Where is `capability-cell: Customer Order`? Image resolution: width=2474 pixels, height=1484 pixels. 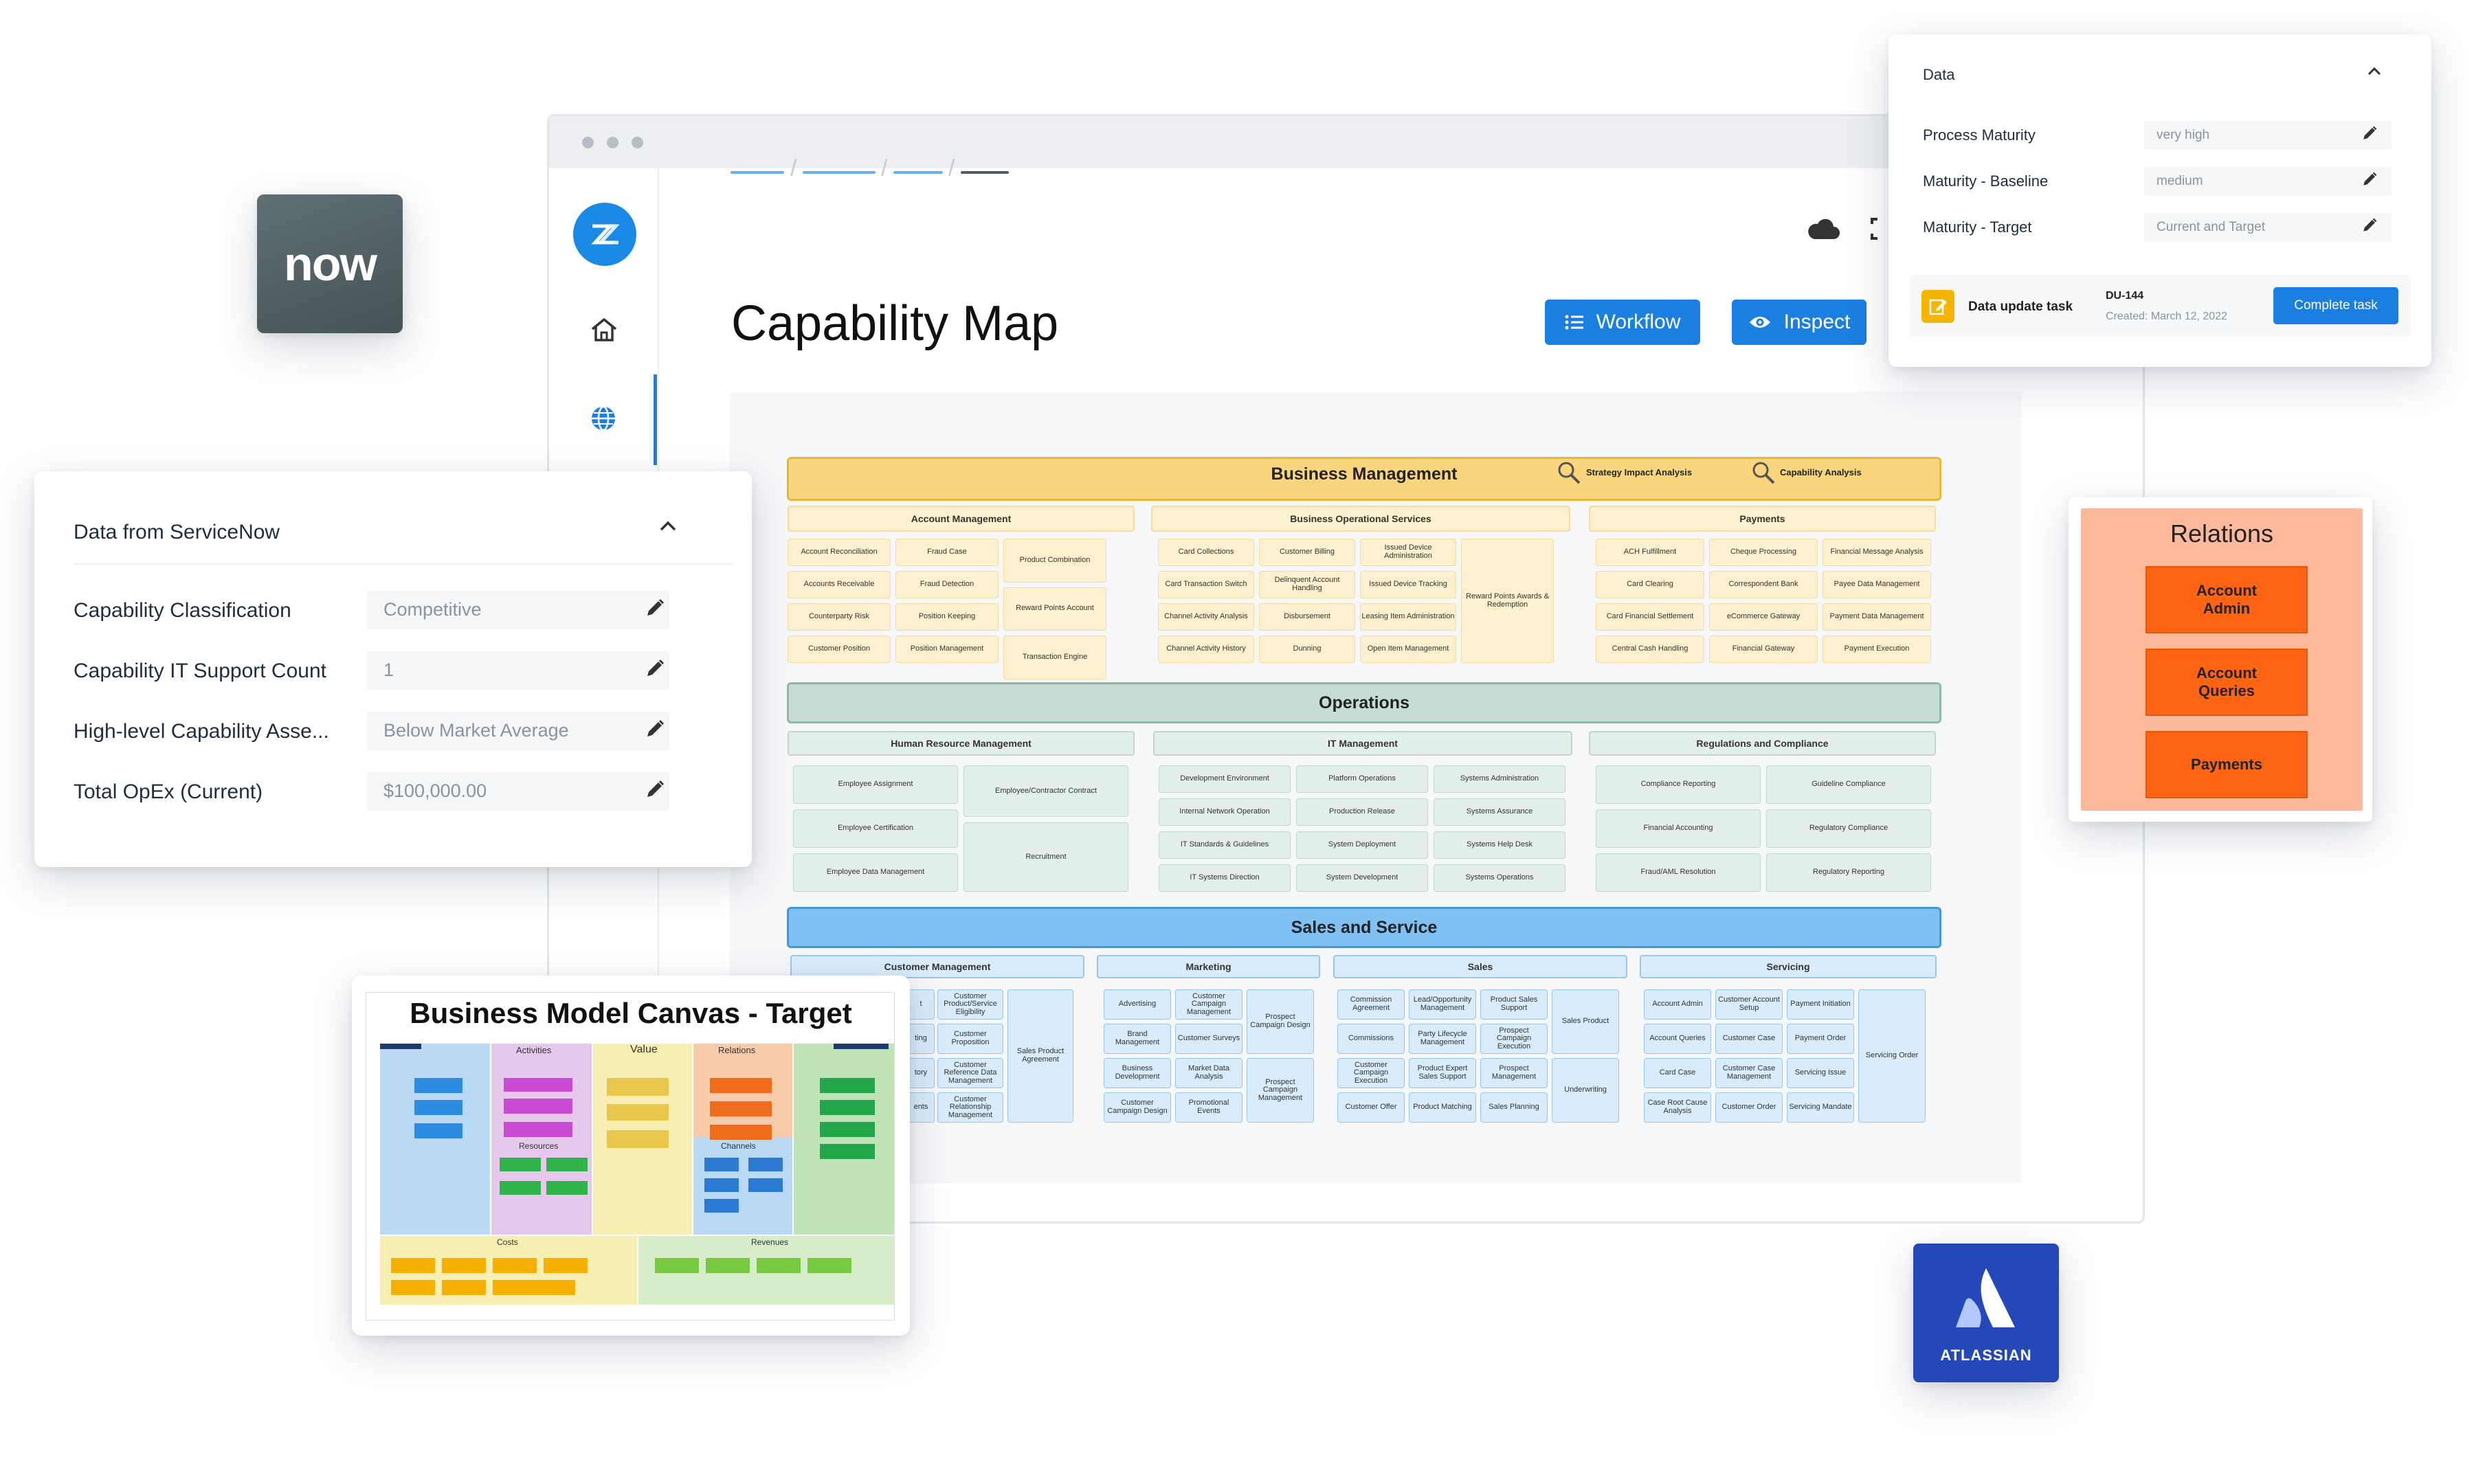
capability-cell: Customer Order is located at coordinates (1749, 1107).